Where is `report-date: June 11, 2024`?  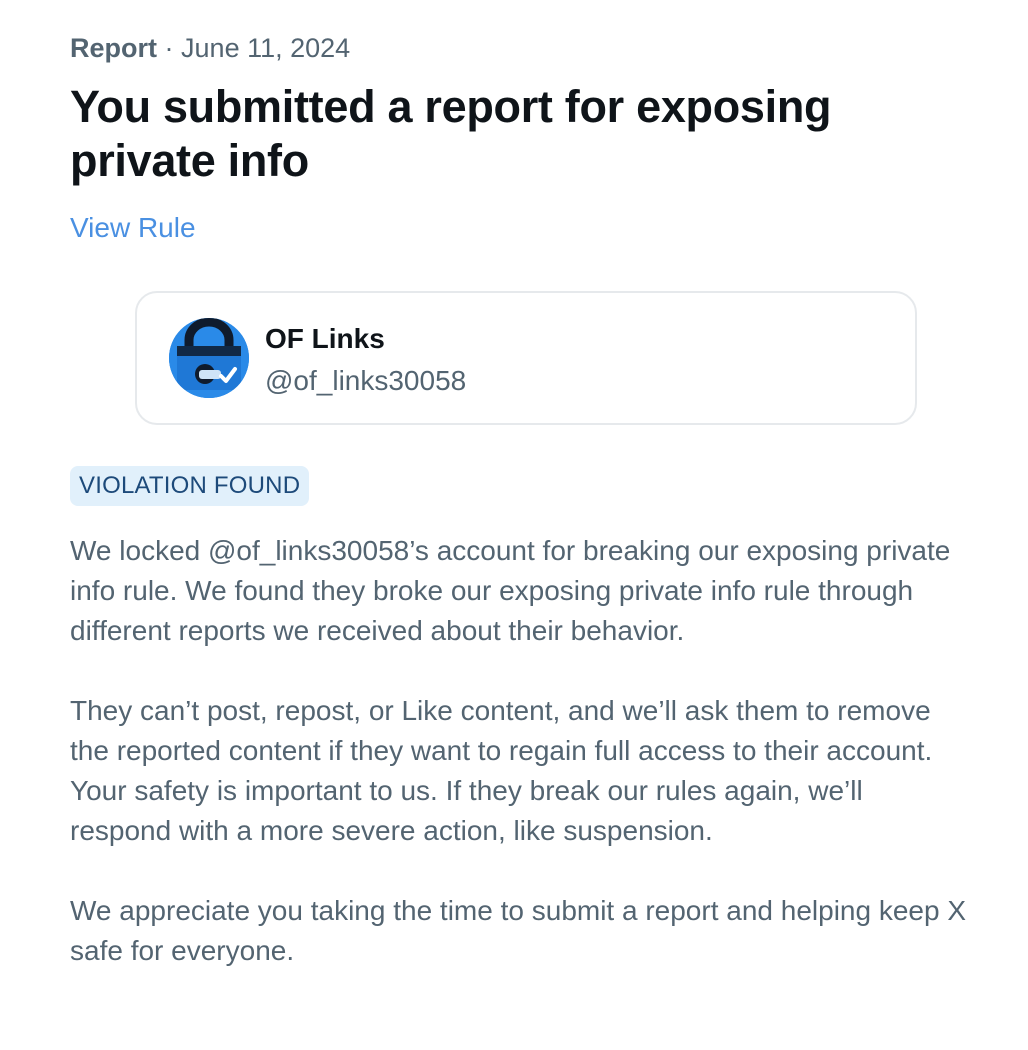 report-date: June 11, 2024 is located at coordinates (266, 48).